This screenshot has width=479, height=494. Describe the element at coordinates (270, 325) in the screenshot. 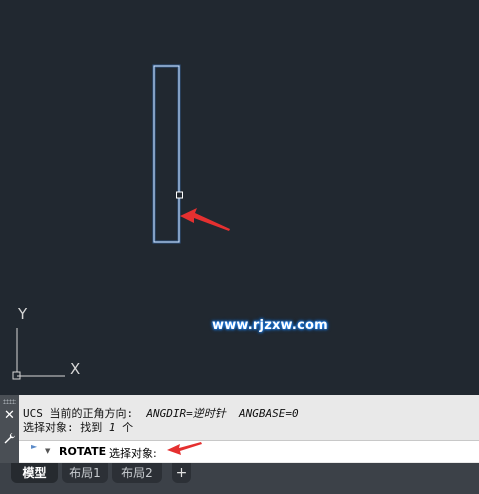

I see `watermark-text: www.rjzxw.com` at that location.